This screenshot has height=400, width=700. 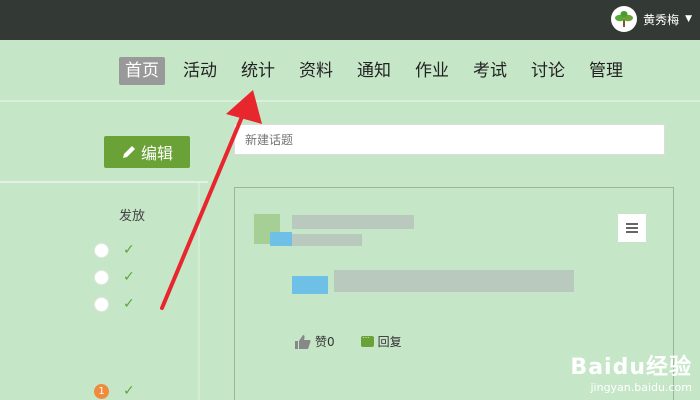 I want to click on user-menu: 黄秀梅 ▼, so click(x=651, y=19).